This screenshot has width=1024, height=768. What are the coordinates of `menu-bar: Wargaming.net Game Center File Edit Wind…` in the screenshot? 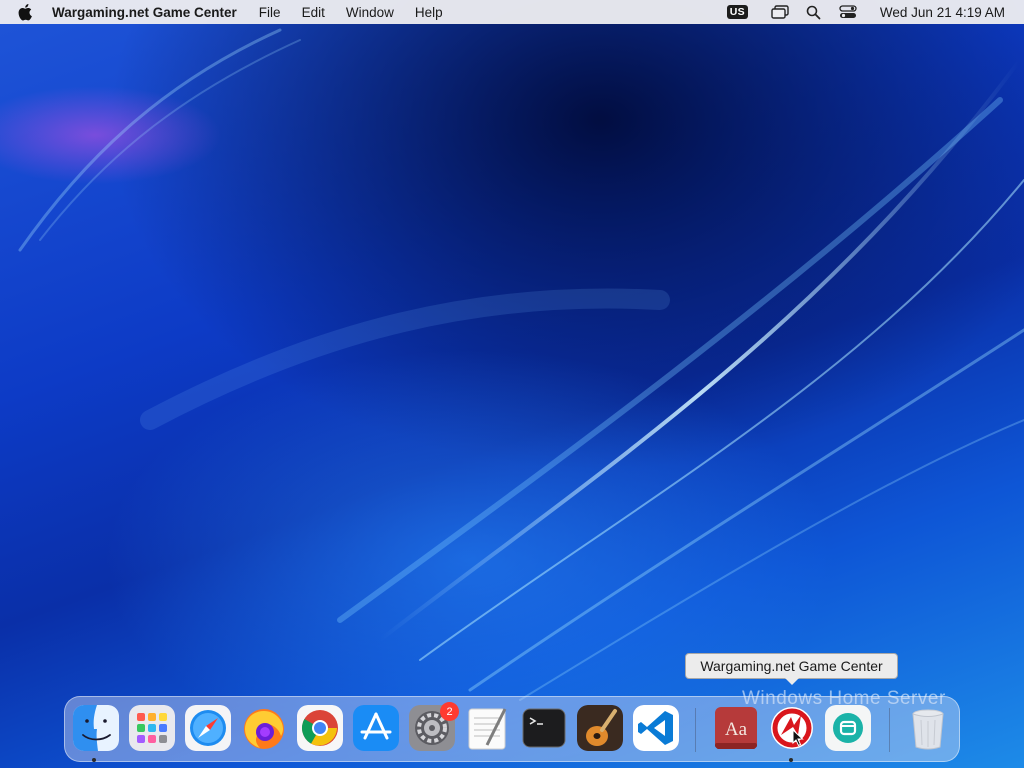 It's located at (512, 12).